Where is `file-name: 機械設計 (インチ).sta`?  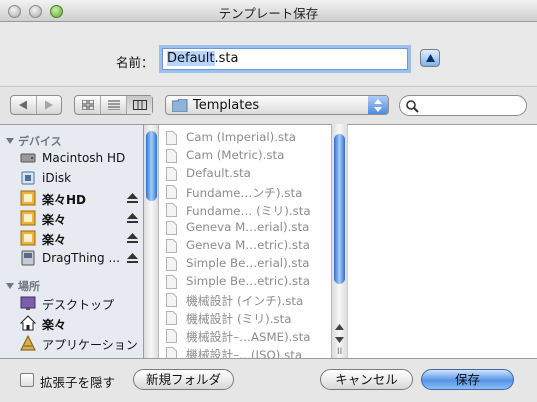
file-name: 機械設計 (インチ).sta is located at coordinates (245, 301).